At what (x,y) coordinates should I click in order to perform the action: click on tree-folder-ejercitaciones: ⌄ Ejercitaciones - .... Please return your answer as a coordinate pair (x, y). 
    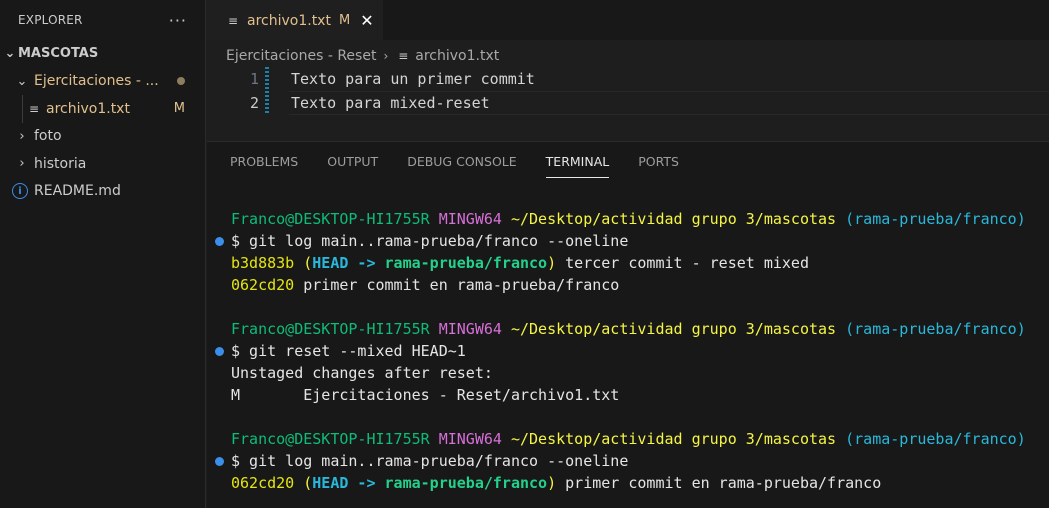
    Looking at the image, I should click on (102, 82).